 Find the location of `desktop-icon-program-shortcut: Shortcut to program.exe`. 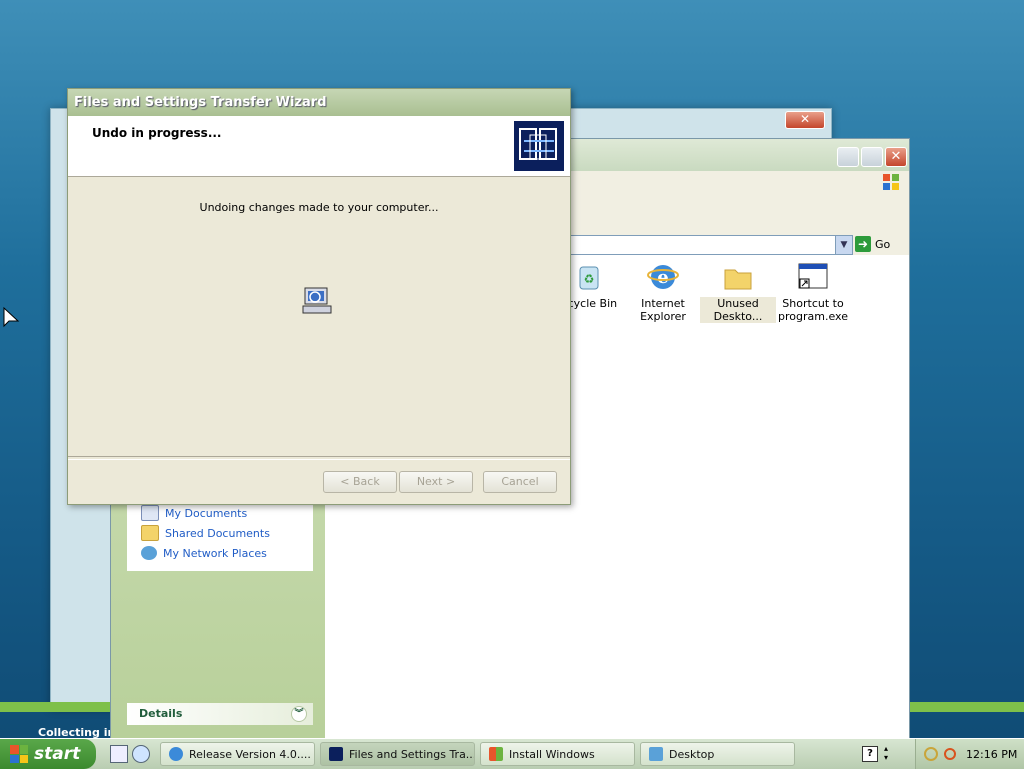

desktop-icon-program-shortcut: Shortcut to program.exe is located at coordinates (813, 292).